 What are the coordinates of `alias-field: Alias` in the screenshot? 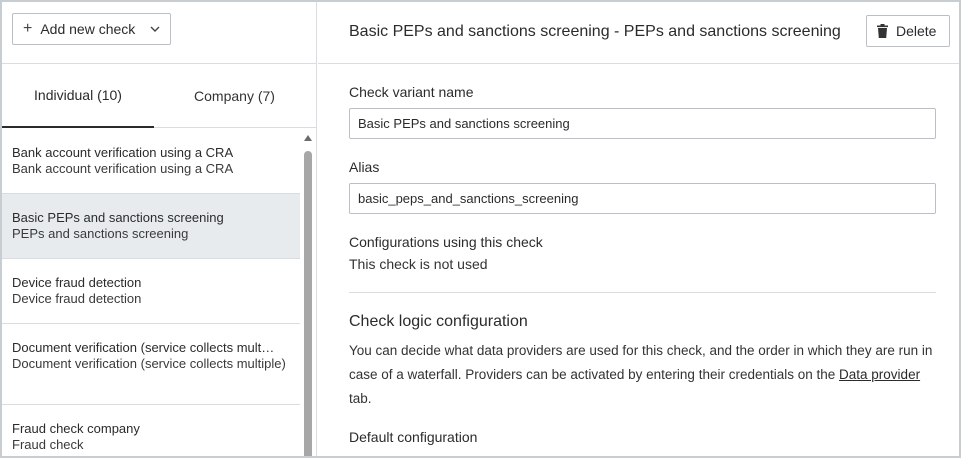 It's located at (643, 186).